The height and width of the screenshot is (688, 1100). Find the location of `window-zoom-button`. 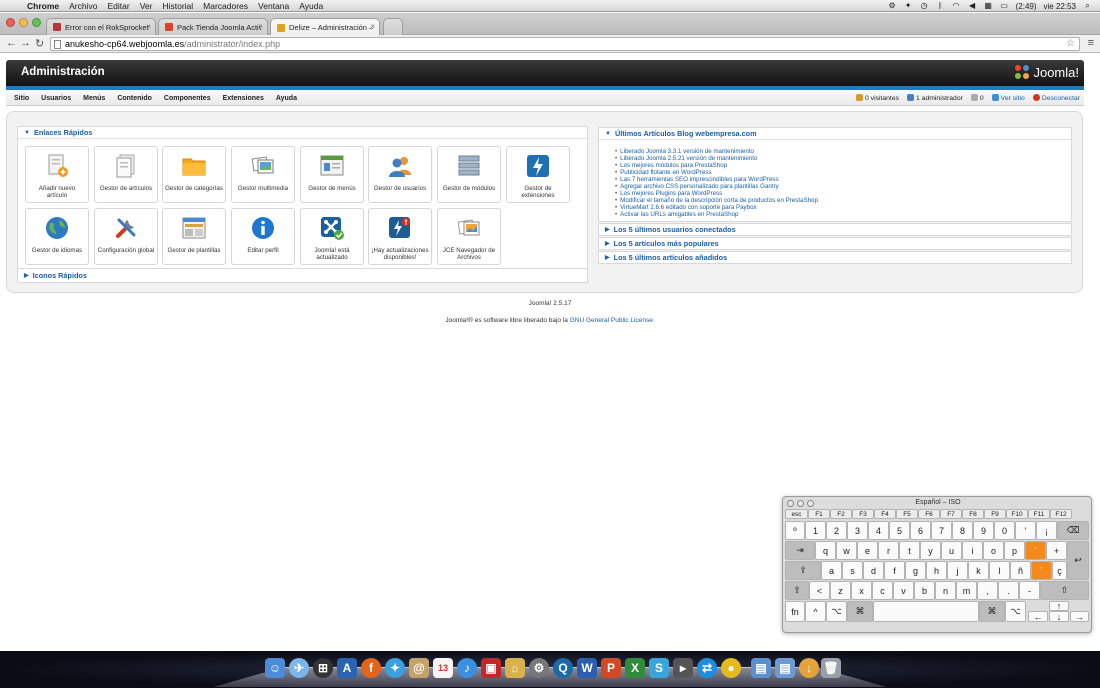

window-zoom-button is located at coordinates (36, 22).